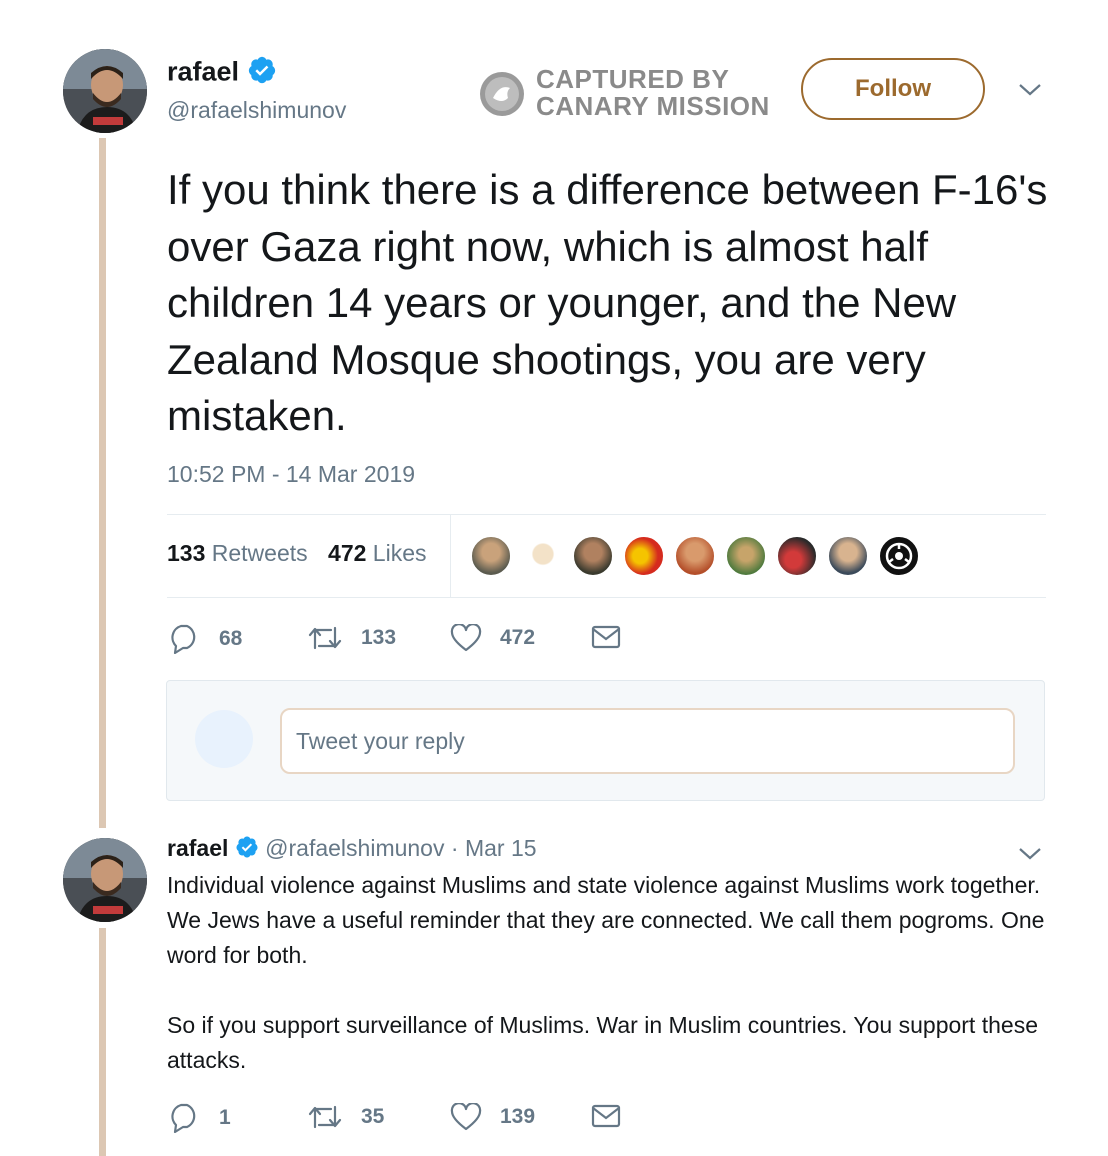  What do you see at coordinates (186, 553) in the screenshot?
I see `retweets-count: 133` at bounding box center [186, 553].